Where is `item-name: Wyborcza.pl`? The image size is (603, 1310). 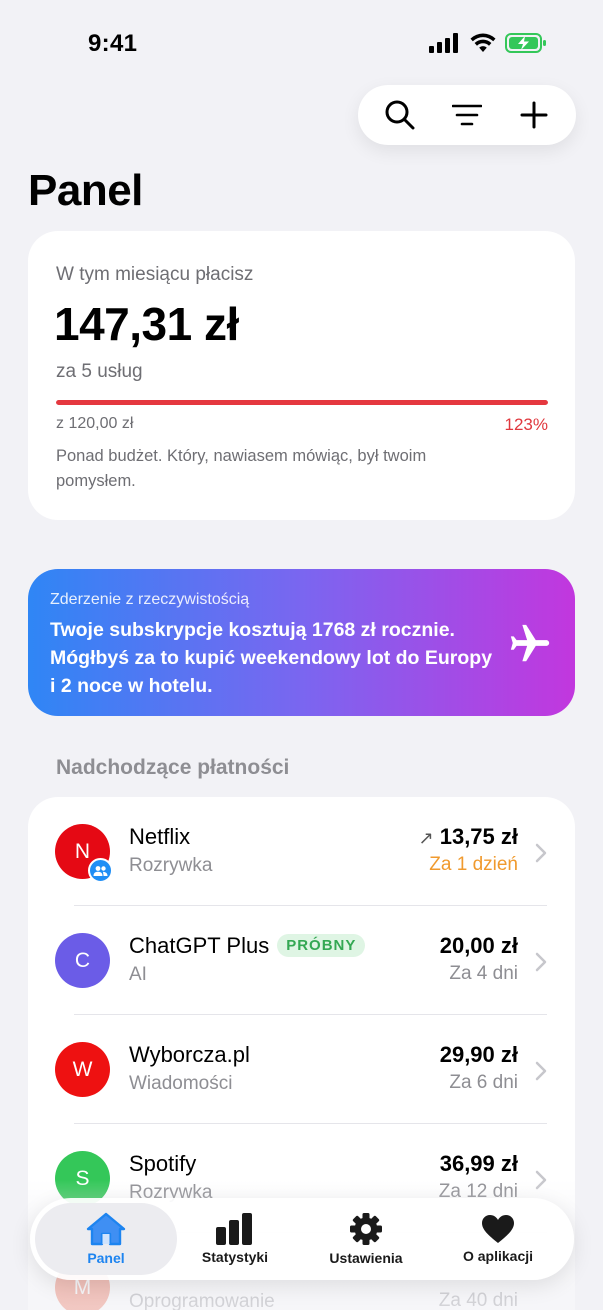
item-name: Wyborcza.pl is located at coordinates (189, 1054).